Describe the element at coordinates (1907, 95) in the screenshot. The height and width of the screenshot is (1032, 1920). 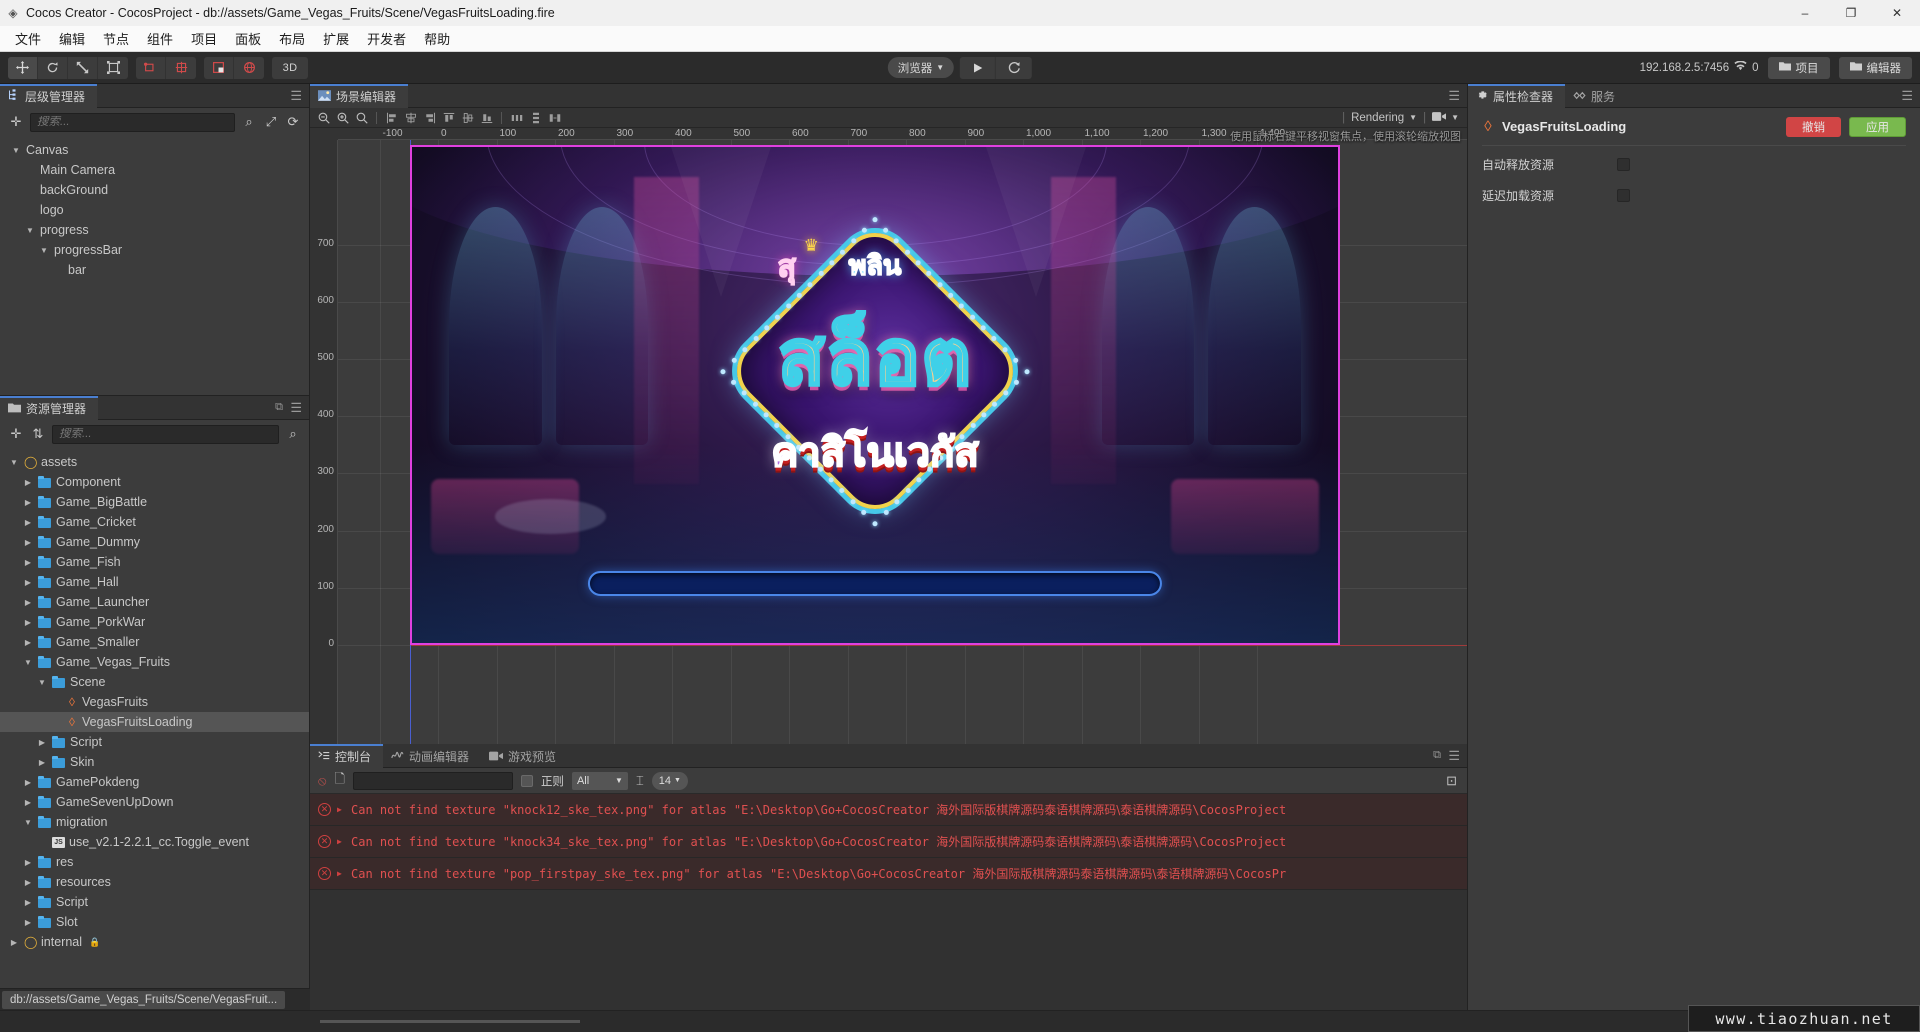
I see `inspector-menu-icon: ☰` at that location.